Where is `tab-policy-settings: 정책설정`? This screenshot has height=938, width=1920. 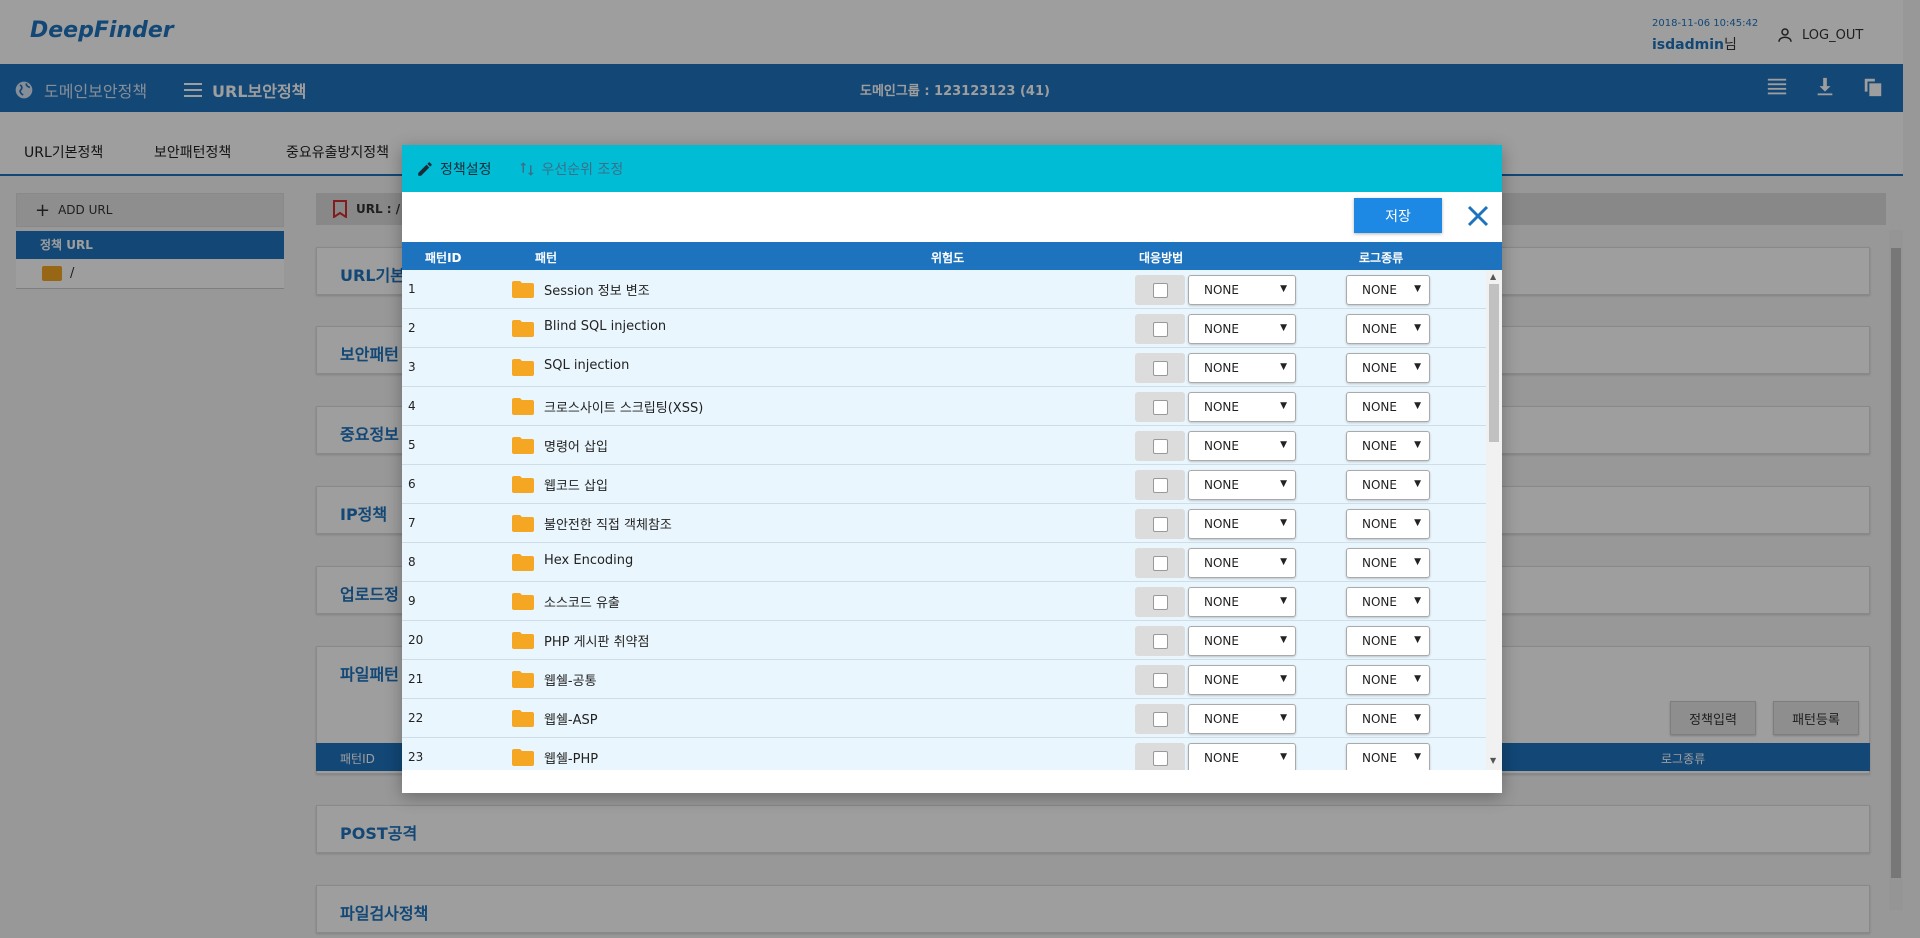 tab-policy-settings: 정책설정 is located at coordinates (454, 169).